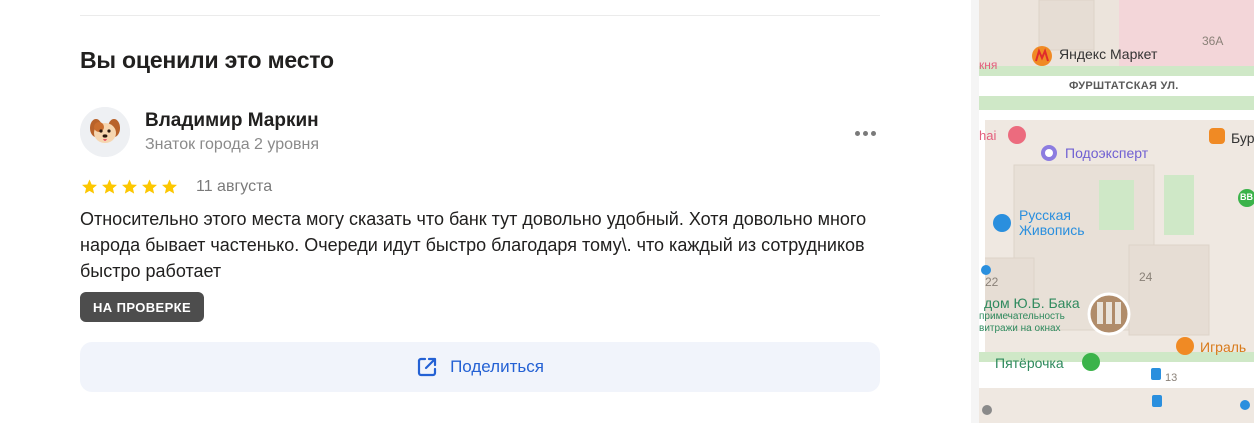 Image resolution: width=1254 pixels, height=423 pixels. What do you see at coordinates (232, 144) in the screenshot?
I see `user-level: Знаток города 2 уровня` at bounding box center [232, 144].